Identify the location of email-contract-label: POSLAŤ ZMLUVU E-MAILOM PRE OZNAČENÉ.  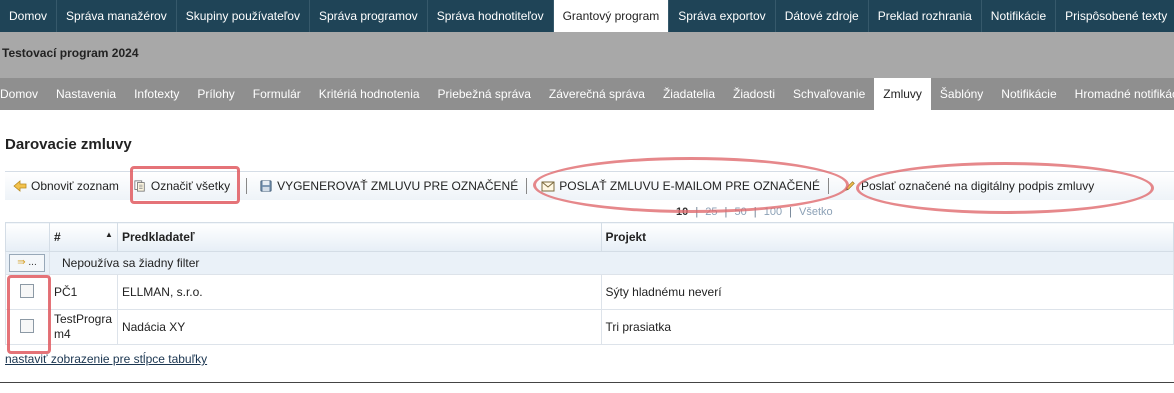
(689, 186).